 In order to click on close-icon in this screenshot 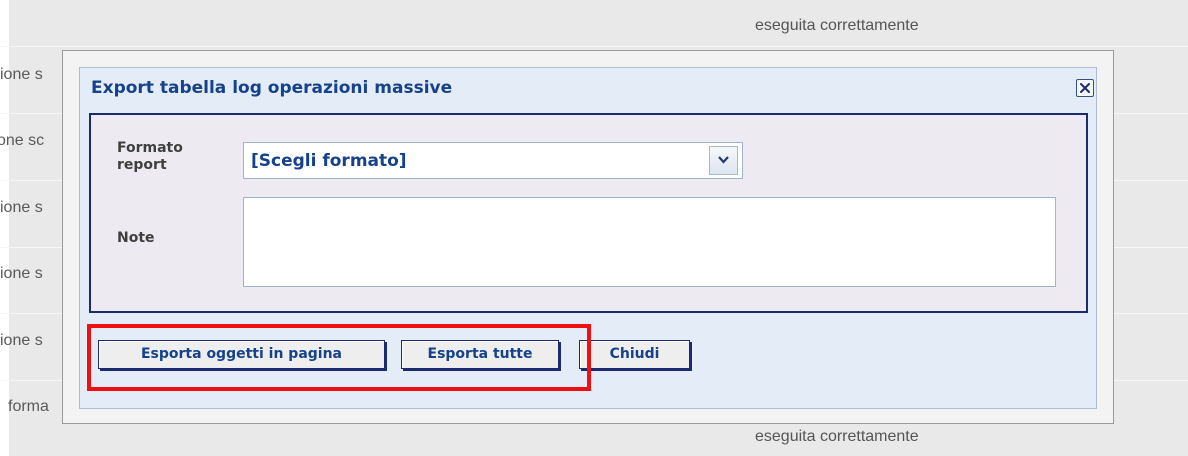, I will do `click(1085, 88)`.